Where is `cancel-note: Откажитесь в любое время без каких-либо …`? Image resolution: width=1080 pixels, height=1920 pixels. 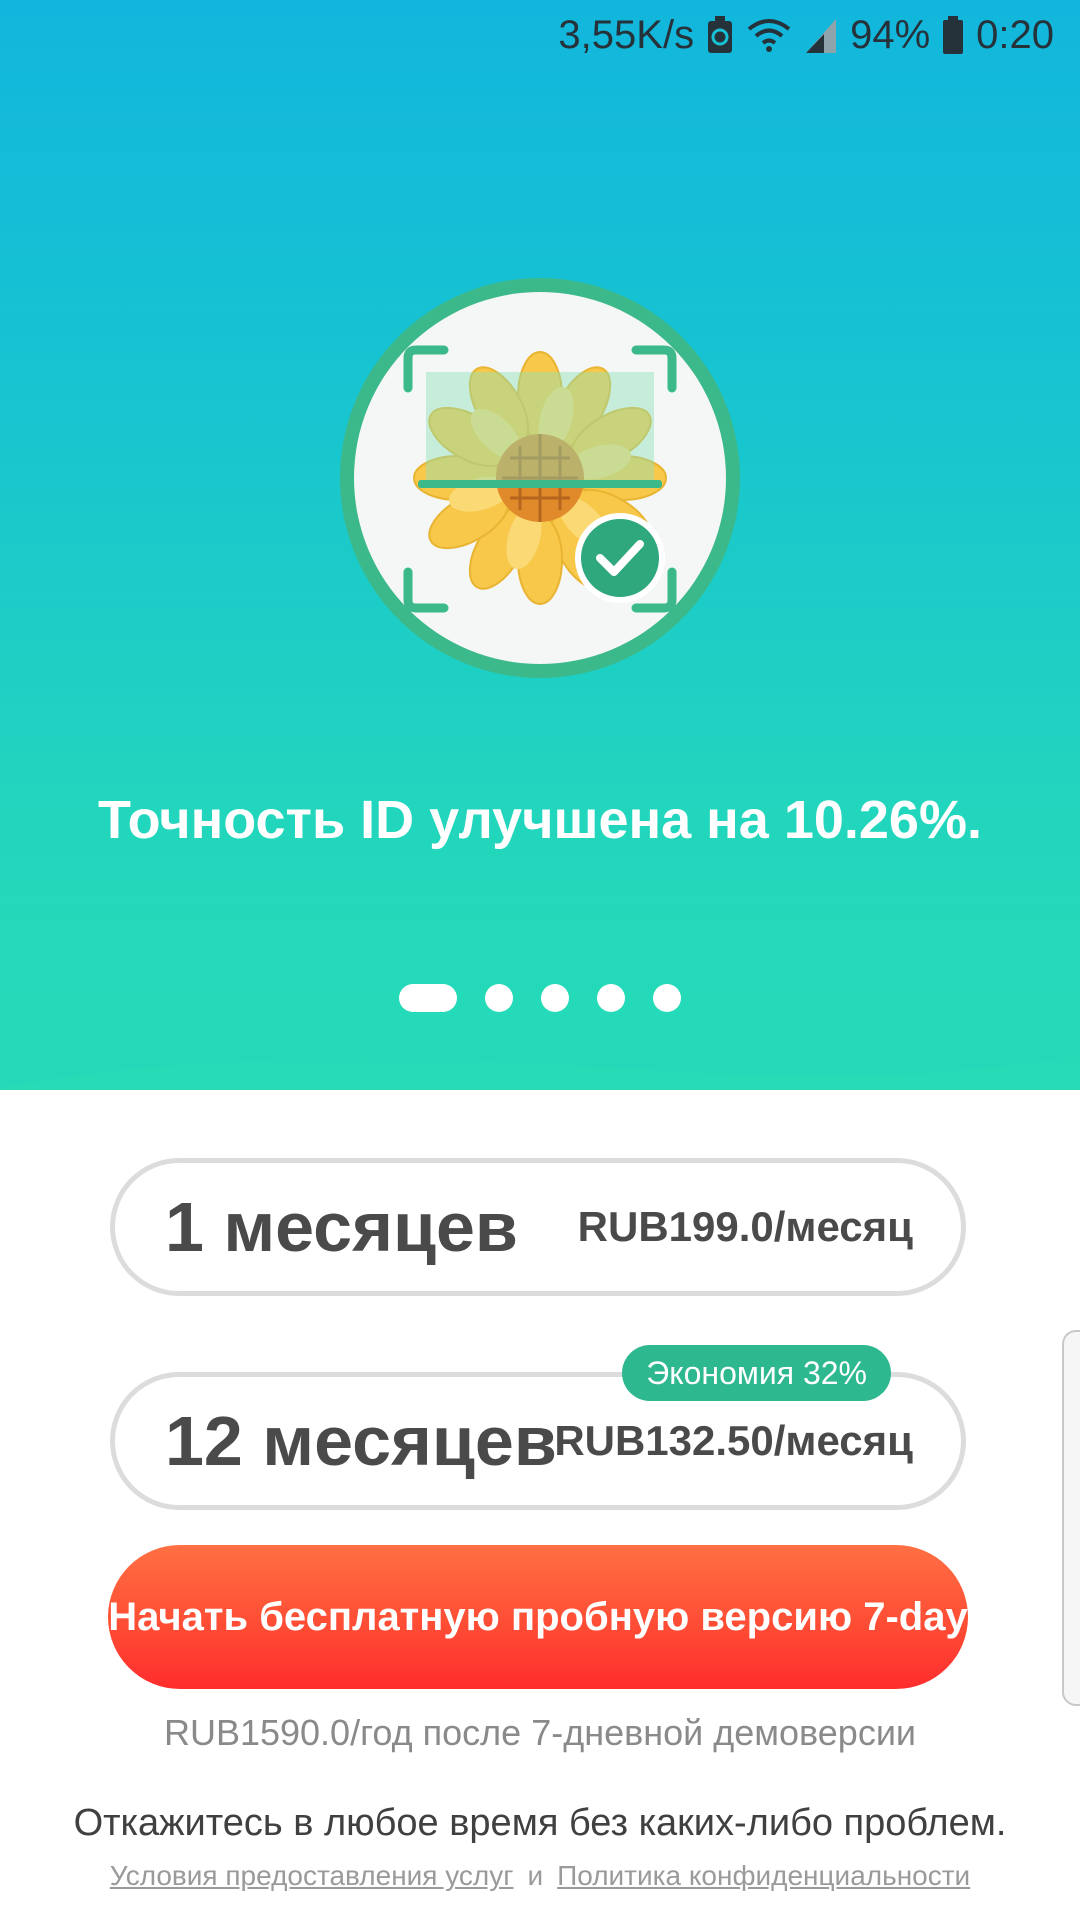
cancel-note: Откажитесь в любое время без каких-либо … is located at coordinates (540, 1823).